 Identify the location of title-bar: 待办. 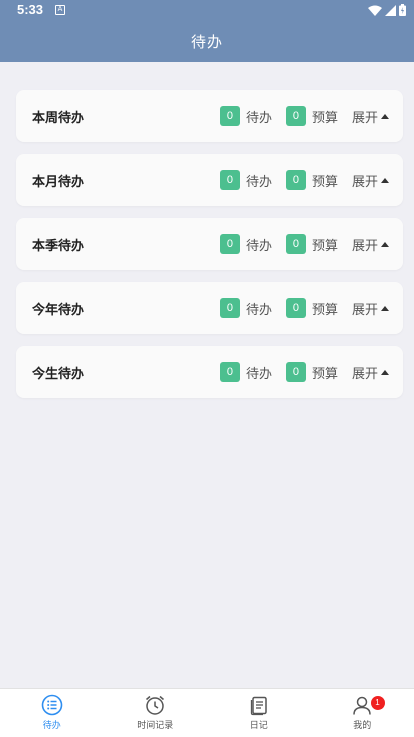
(207, 41).